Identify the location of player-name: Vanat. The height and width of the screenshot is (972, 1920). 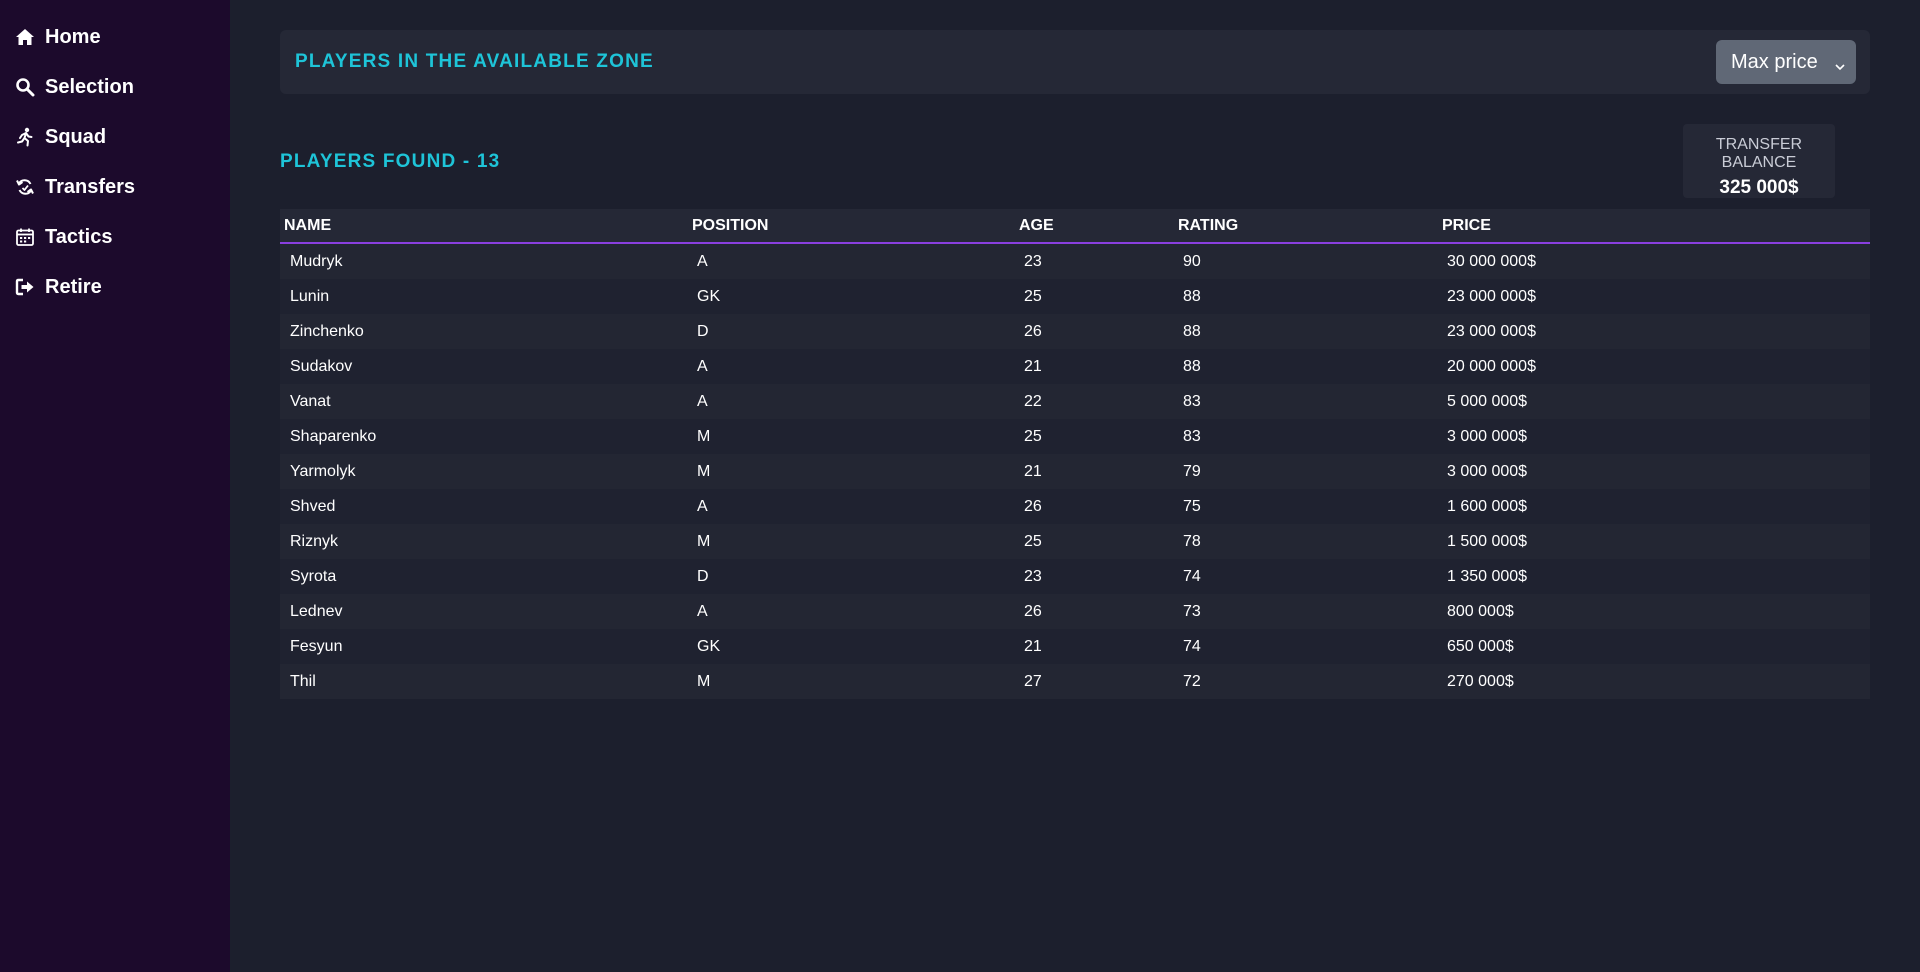
(310, 401).